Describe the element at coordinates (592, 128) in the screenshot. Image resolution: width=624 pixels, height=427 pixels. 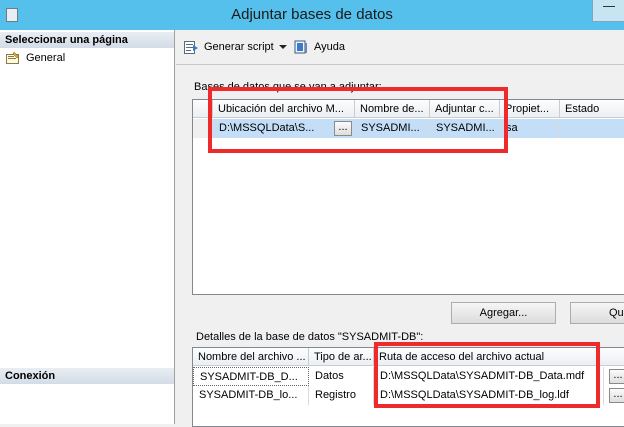
I see `status-cell` at that location.